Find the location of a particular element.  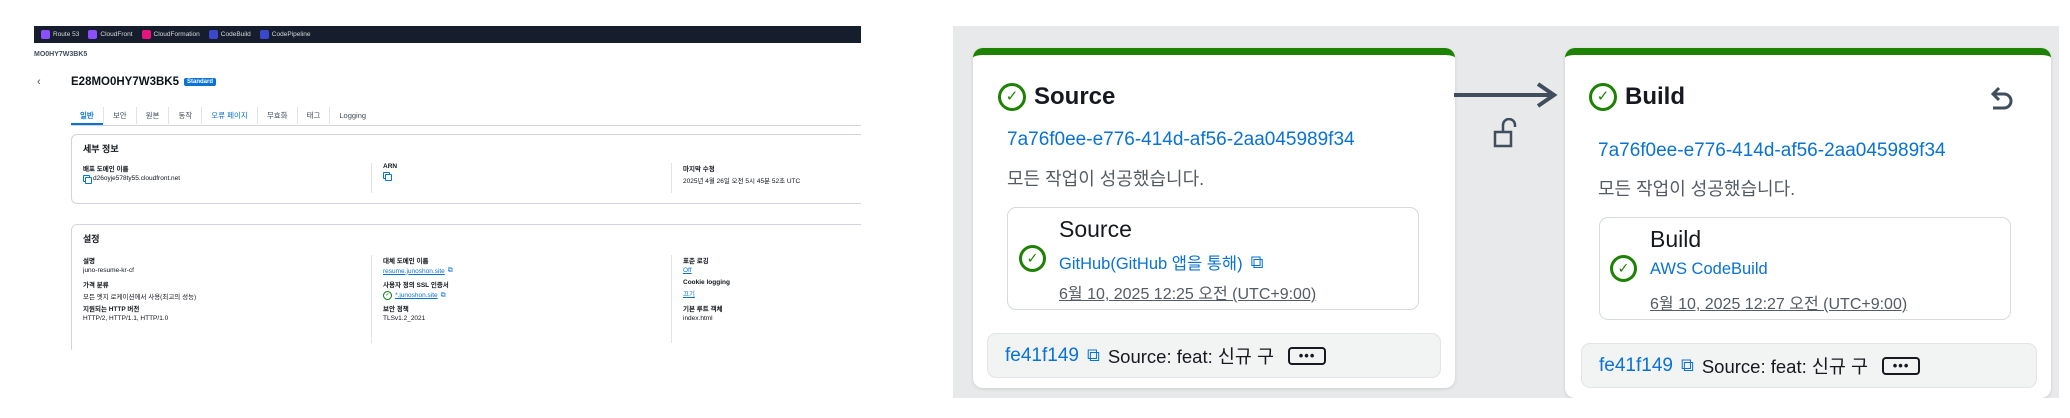

tab-general: 일반 is located at coordinates (87, 116).